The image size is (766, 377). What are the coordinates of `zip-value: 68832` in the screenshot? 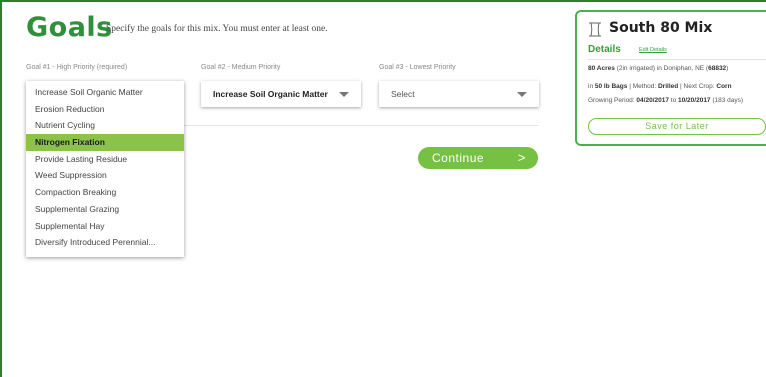 It's located at (717, 68).